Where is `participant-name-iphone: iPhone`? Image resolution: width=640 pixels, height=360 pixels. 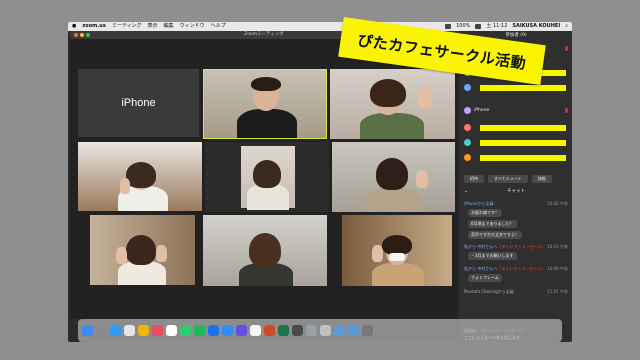 participant-name-iphone: iPhone is located at coordinates (138, 103).